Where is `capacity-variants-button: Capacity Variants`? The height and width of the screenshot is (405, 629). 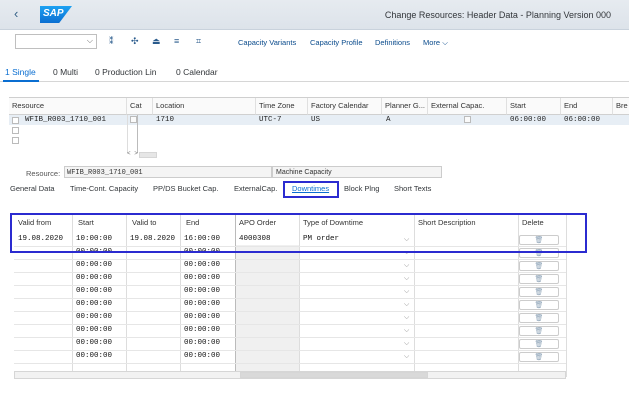
capacity-variants-button: Capacity Variants is located at coordinates (267, 42).